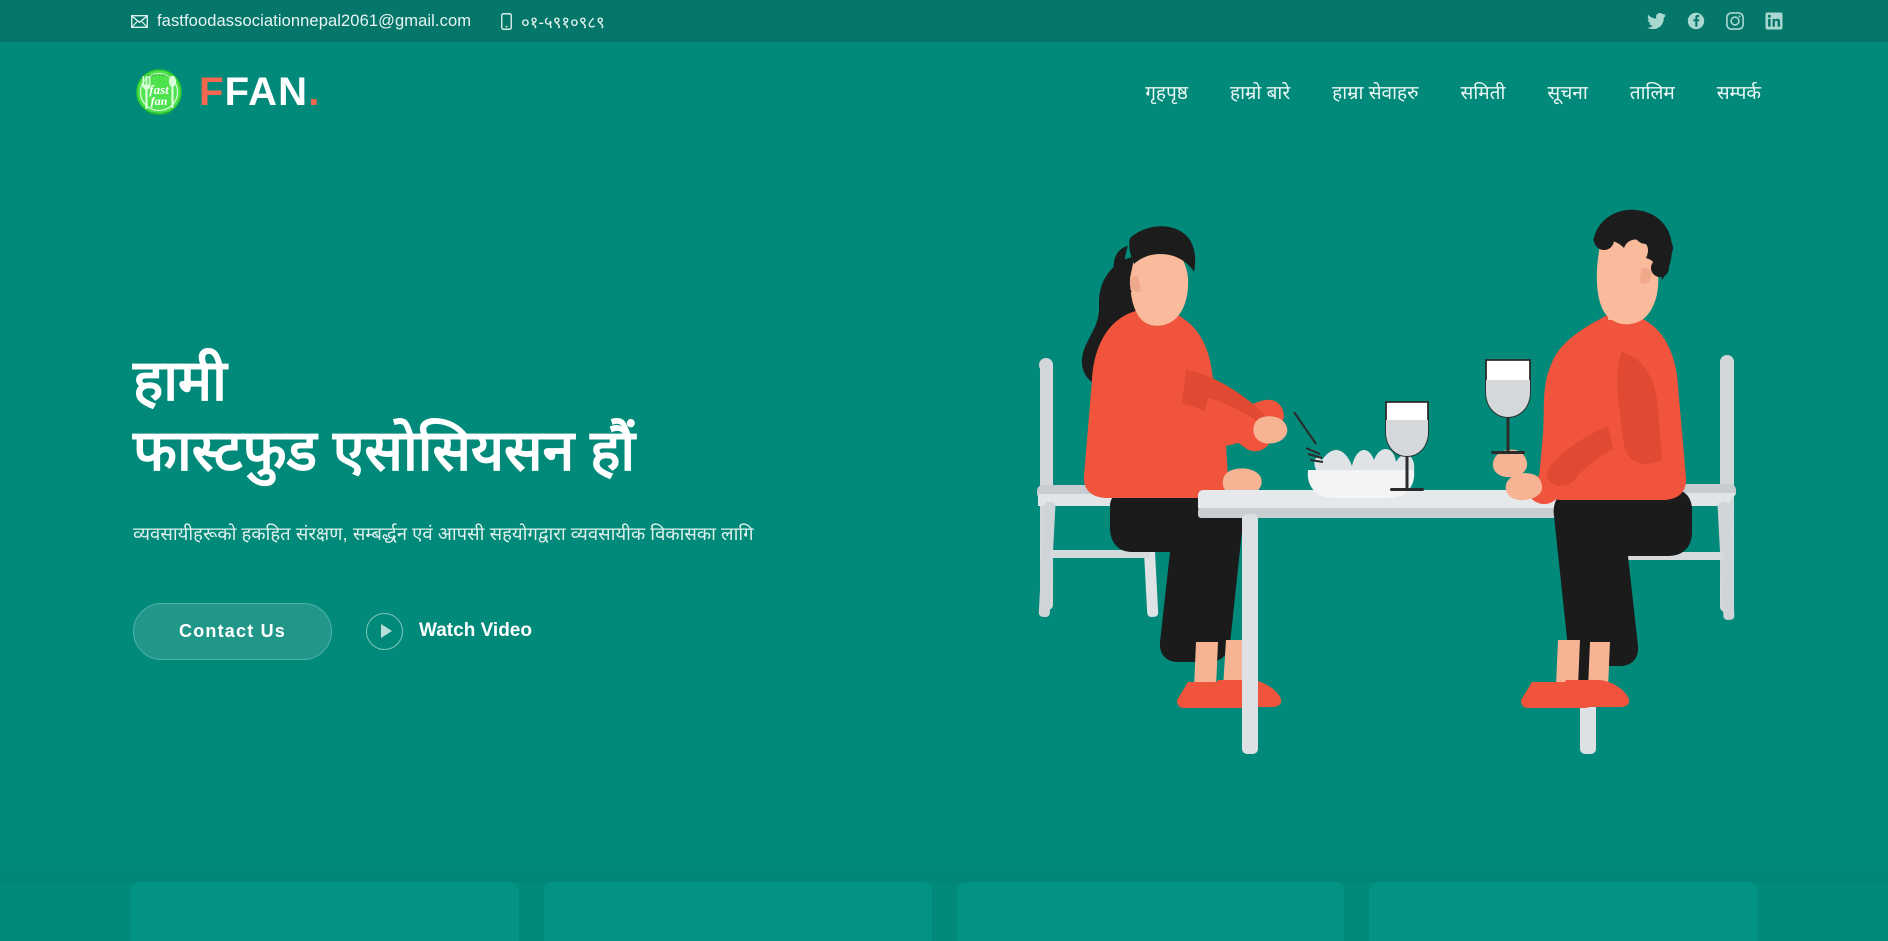  I want to click on section-seam, so click(944, 871).